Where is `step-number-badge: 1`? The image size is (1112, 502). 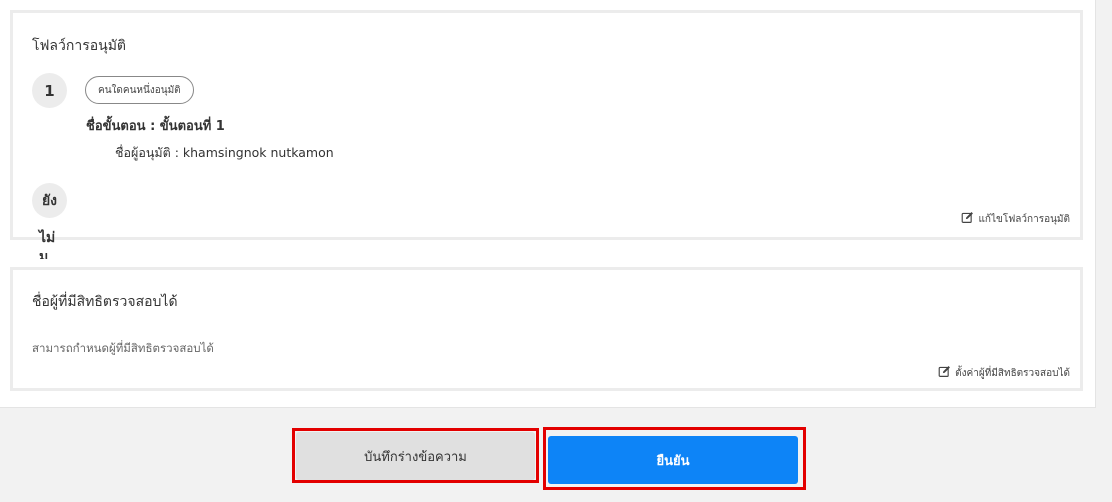
step-number-badge: 1 is located at coordinates (49, 90).